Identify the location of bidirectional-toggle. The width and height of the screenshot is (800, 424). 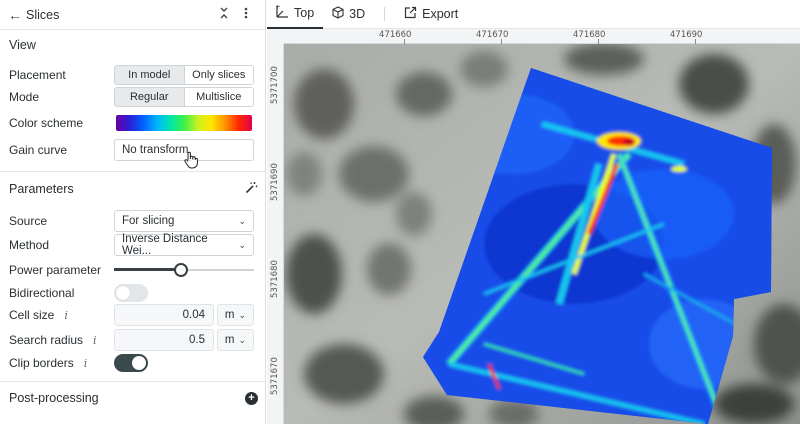
(131, 293).